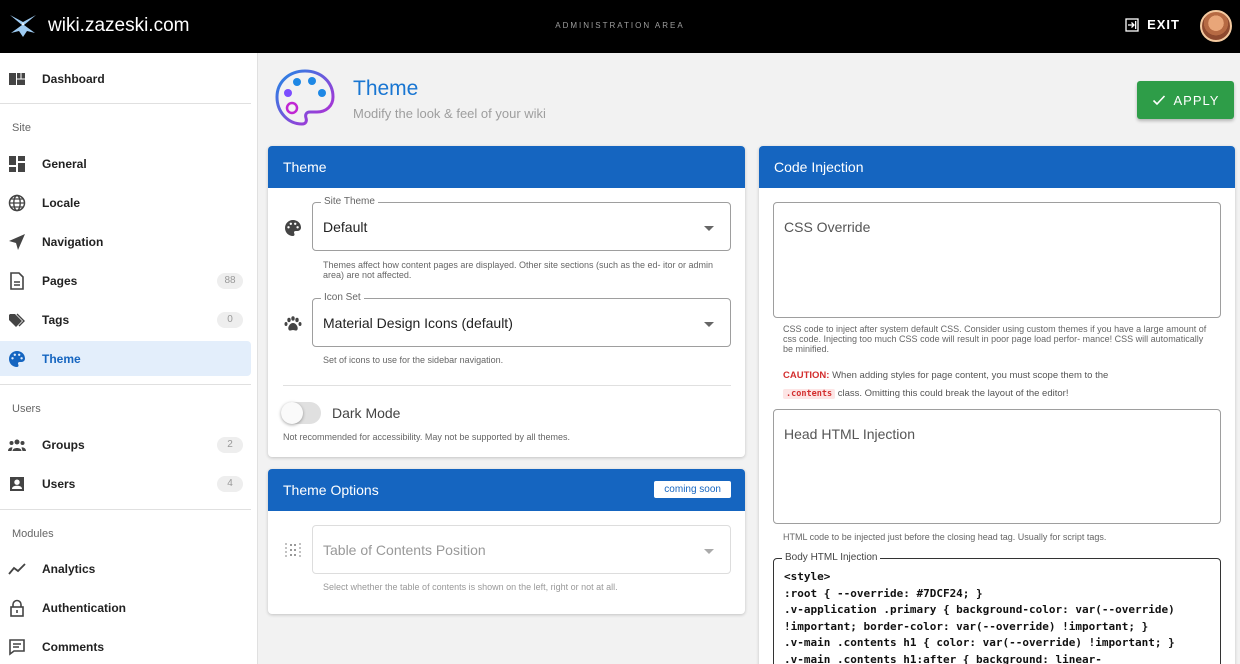 The height and width of the screenshot is (664, 1240). What do you see at coordinates (17, 164) in the screenshot?
I see `dashboard-quilt-icon` at bounding box center [17, 164].